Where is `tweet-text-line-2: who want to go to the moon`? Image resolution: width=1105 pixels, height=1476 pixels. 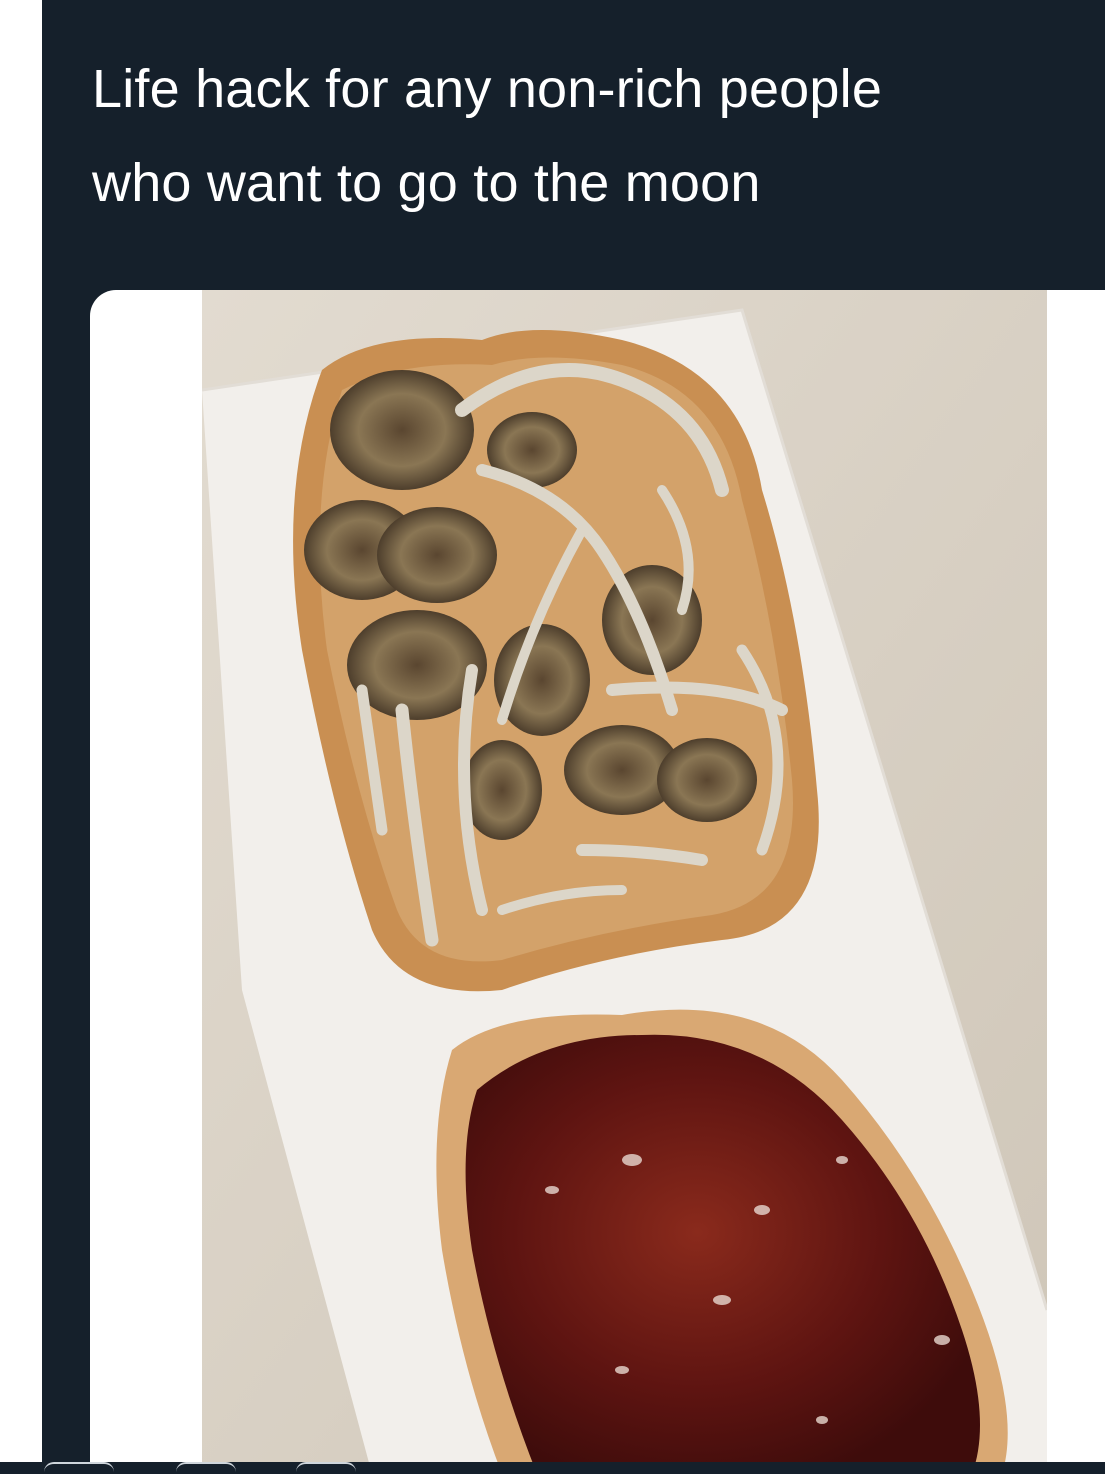
tweet-text-line-2: who want to go to the moon is located at coordinates (426, 183).